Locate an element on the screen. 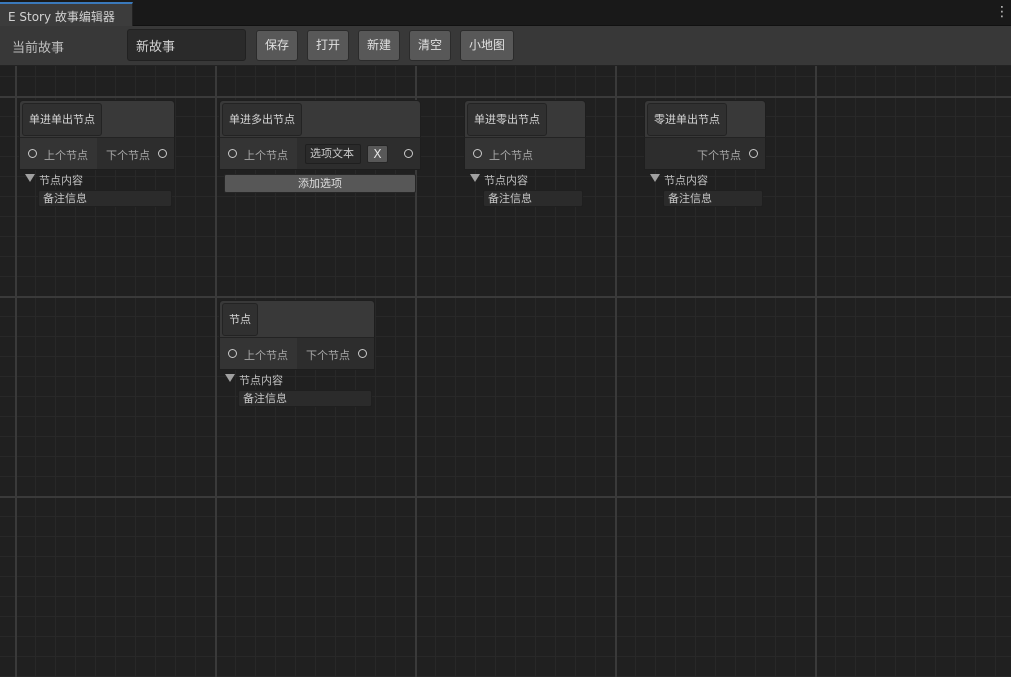 This screenshot has height=677, width=1011. node-title: 单进零出节点 is located at coordinates (507, 119).